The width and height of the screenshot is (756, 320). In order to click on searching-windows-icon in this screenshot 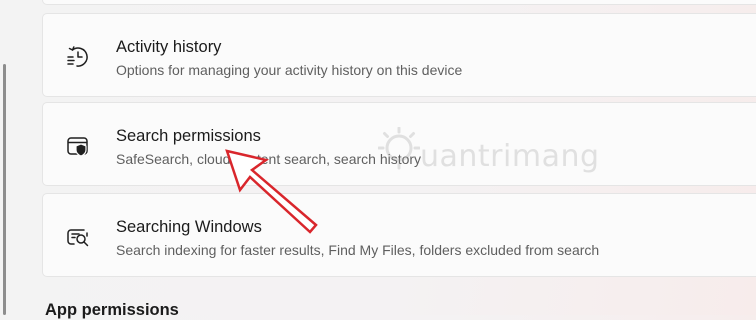, I will do `click(78, 237)`.